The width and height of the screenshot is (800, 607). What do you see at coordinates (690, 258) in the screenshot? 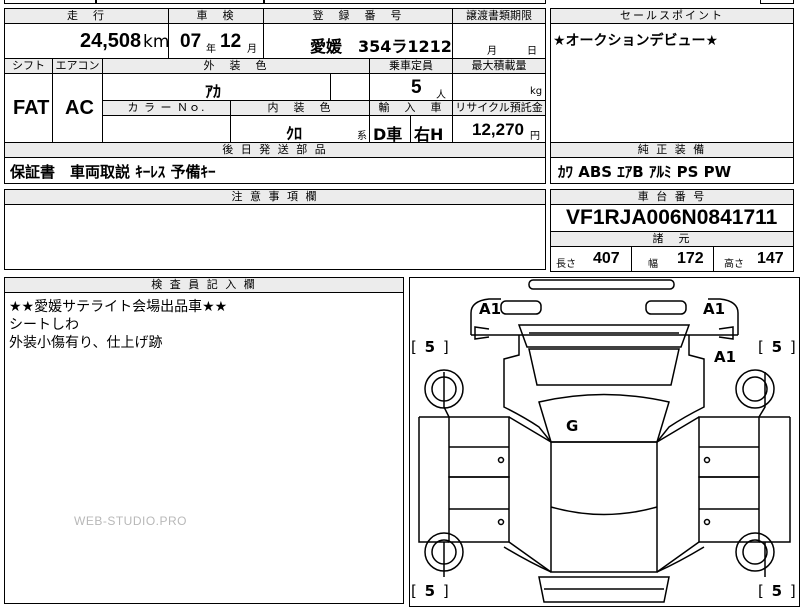
I see `width-value: 172` at bounding box center [690, 258].